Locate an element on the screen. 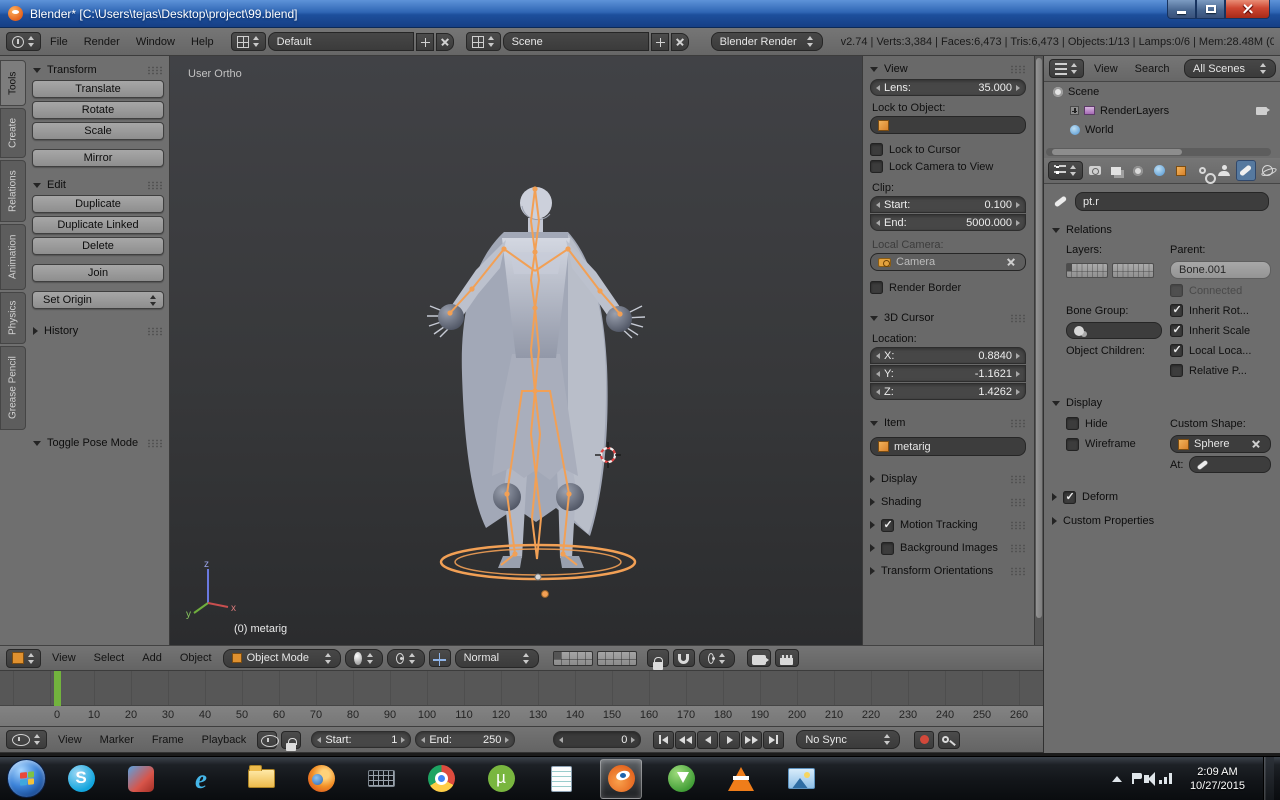  shading-panel-header: Shading is located at coordinates (948, 502).